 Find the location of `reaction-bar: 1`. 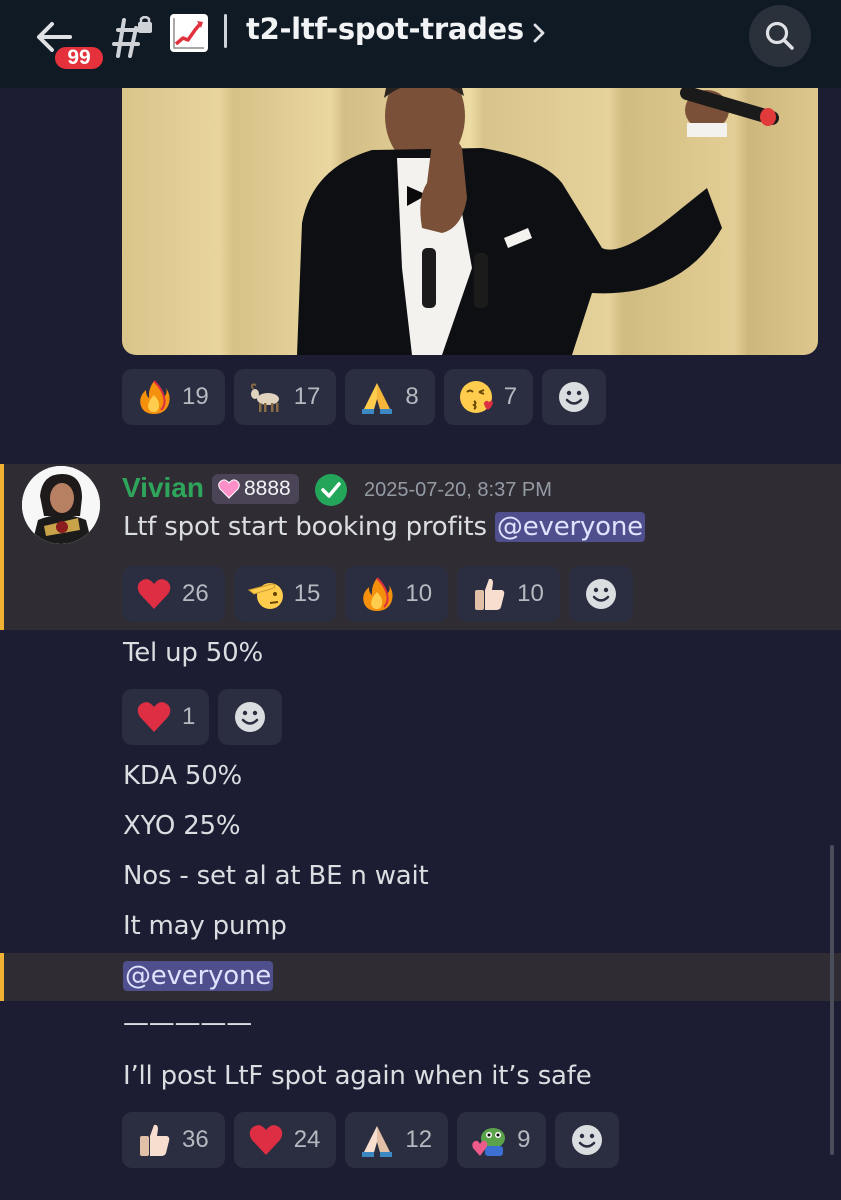

reaction-bar: 1 is located at coordinates (202, 717).